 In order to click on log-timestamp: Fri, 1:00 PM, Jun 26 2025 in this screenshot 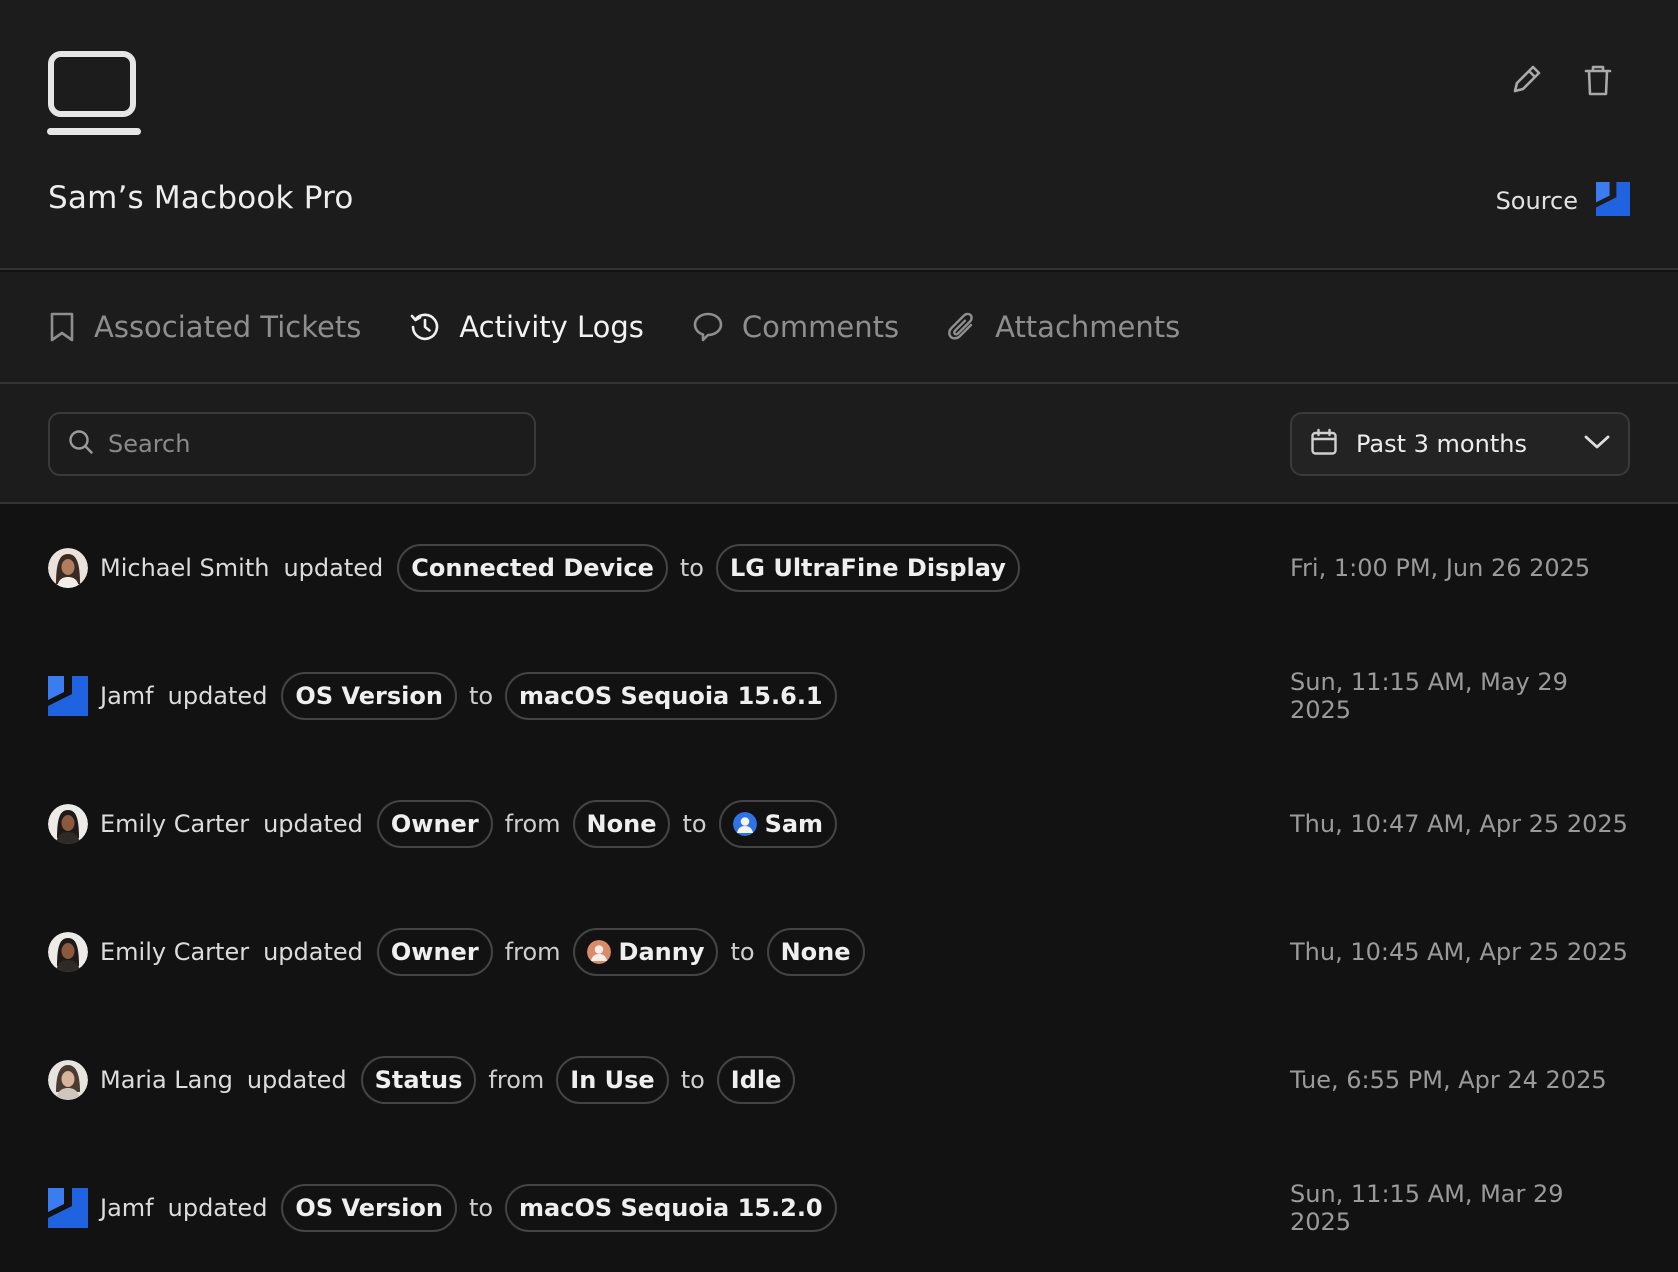, I will do `click(1440, 568)`.